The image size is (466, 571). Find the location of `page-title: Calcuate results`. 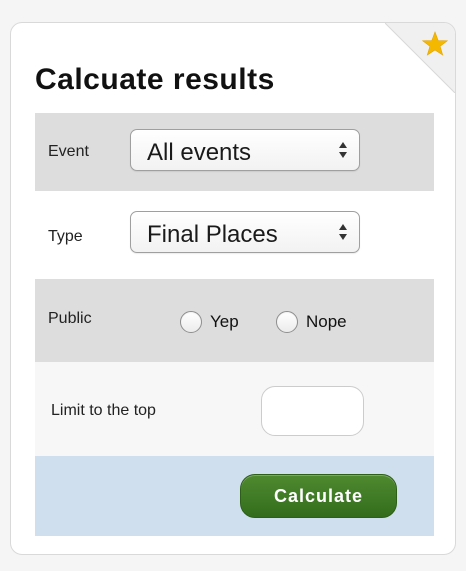

page-title: Calcuate results is located at coordinates (155, 79).